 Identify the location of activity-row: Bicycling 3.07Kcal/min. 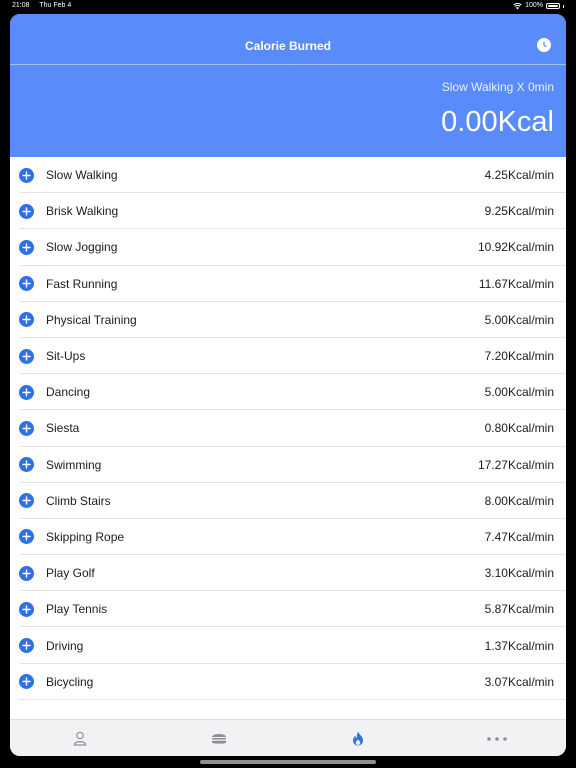
(288, 682).